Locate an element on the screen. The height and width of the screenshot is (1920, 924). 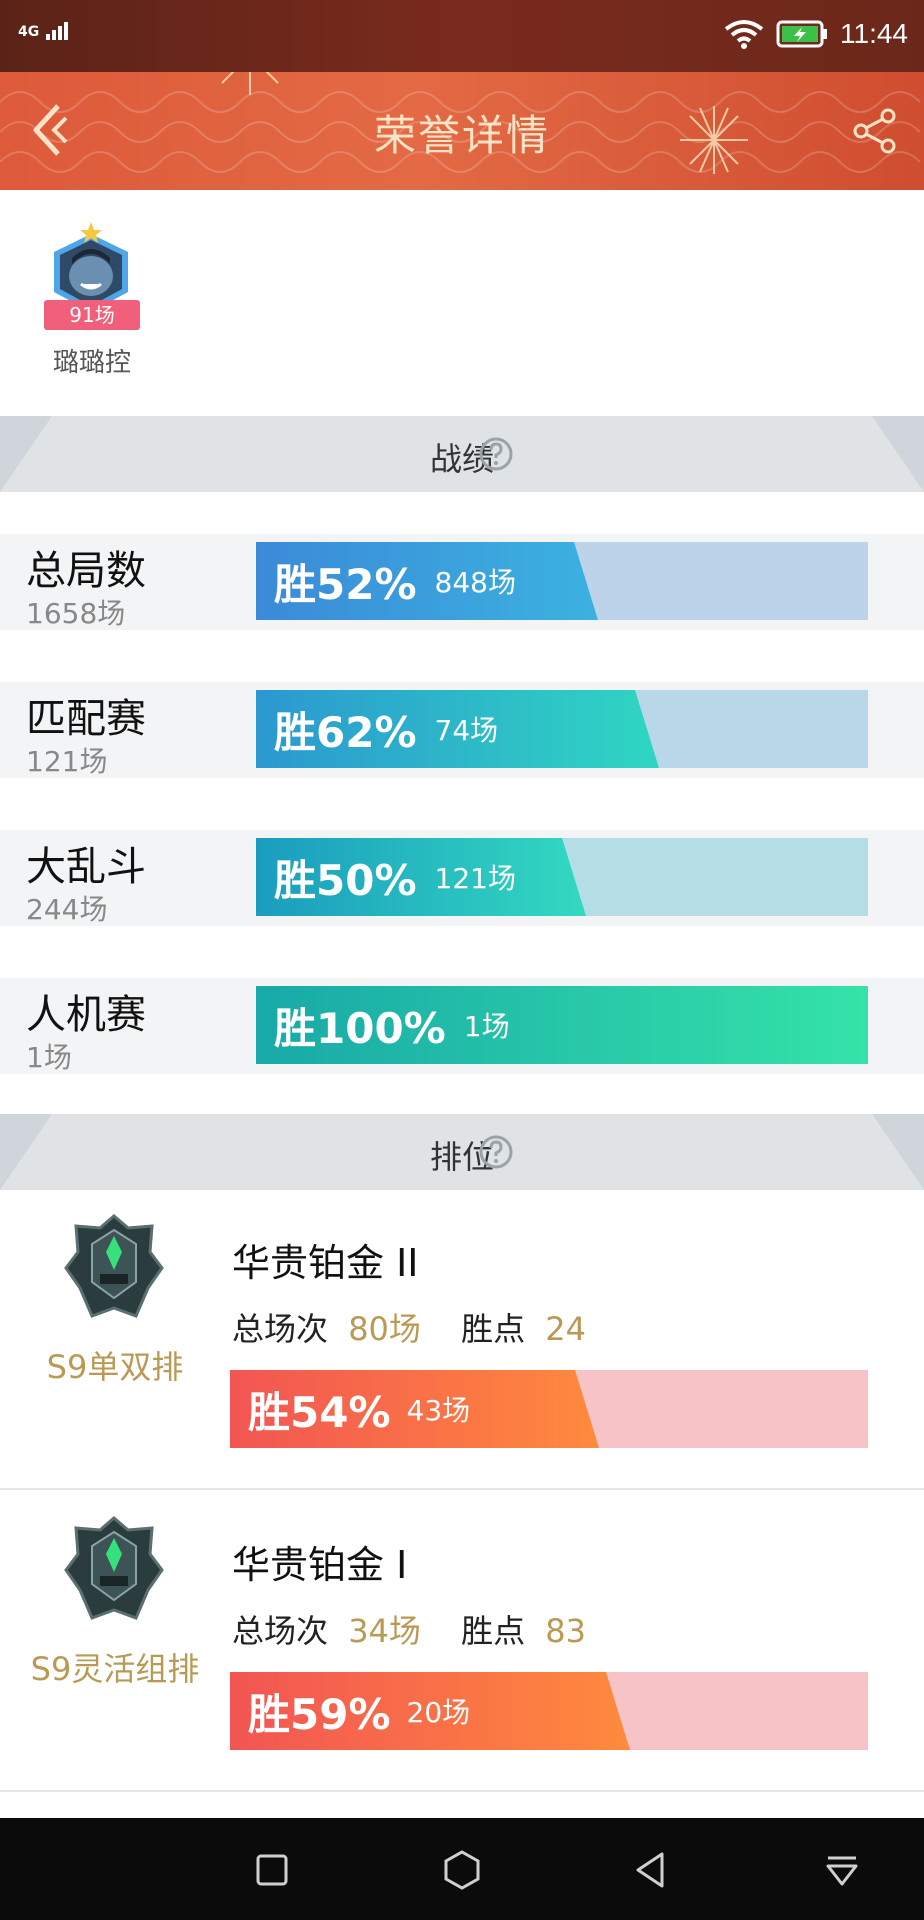
rank-win-games-label: 43场 is located at coordinates (438, 1410).